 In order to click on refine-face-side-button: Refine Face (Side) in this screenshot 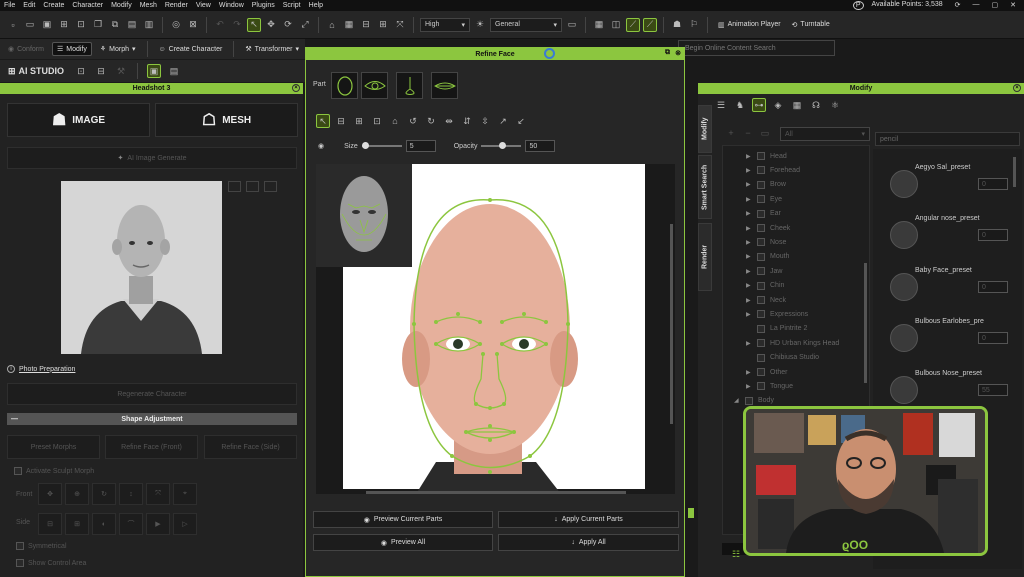, I will do `click(250, 447)`.